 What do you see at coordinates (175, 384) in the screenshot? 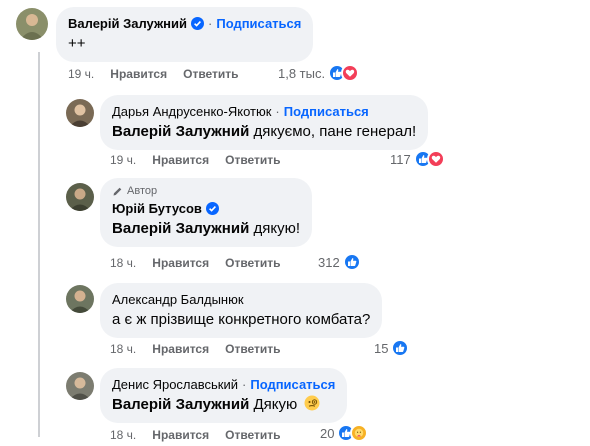
I see `comment-author: Денис Ярославський` at bounding box center [175, 384].